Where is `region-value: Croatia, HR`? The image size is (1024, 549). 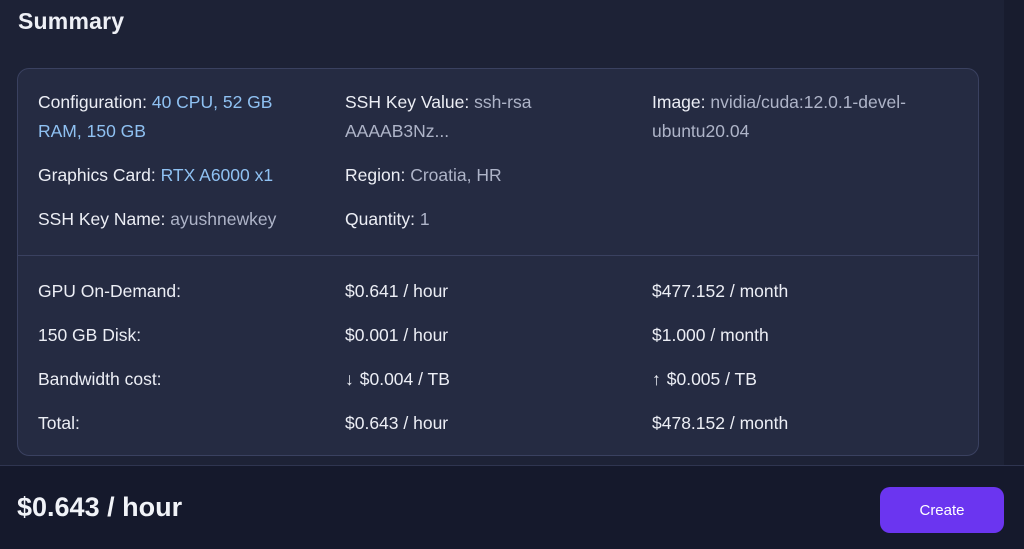
region-value: Croatia, HR is located at coordinates (456, 175).